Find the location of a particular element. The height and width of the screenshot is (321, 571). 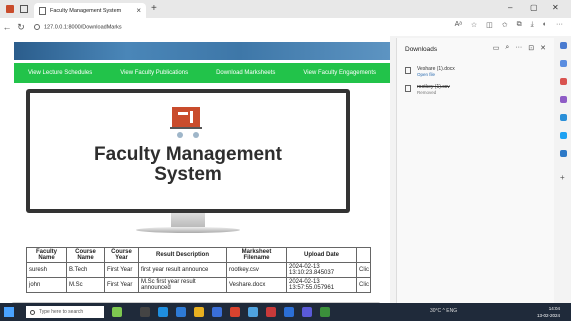

search-sidebar-icon is located at coordinates (563, 45).